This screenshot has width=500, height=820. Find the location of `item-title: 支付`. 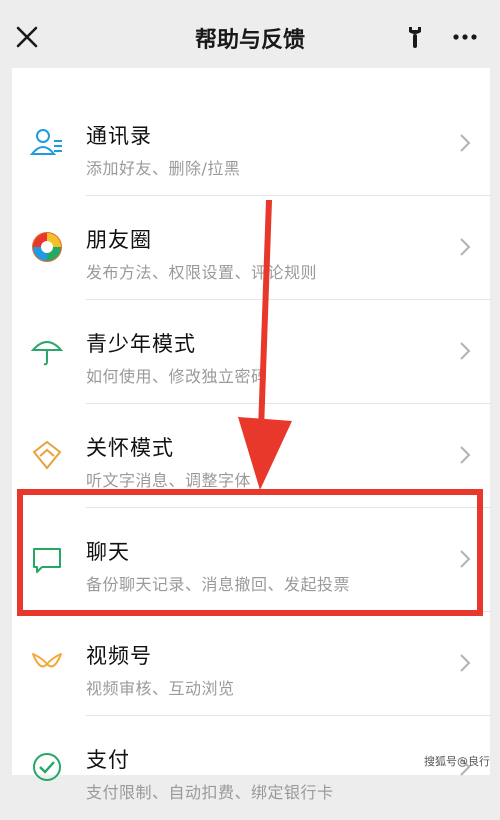

item-title: 支付 is located at coordinates (108, 760).